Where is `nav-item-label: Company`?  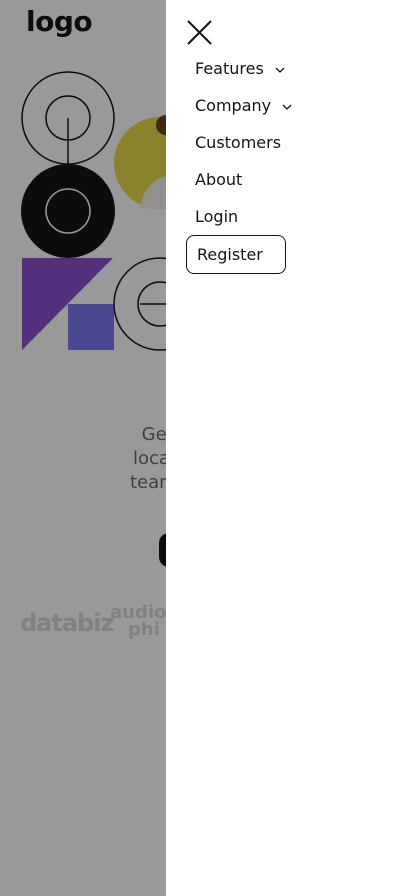
nav-item-label: Company is located at coordinates (233, 105).